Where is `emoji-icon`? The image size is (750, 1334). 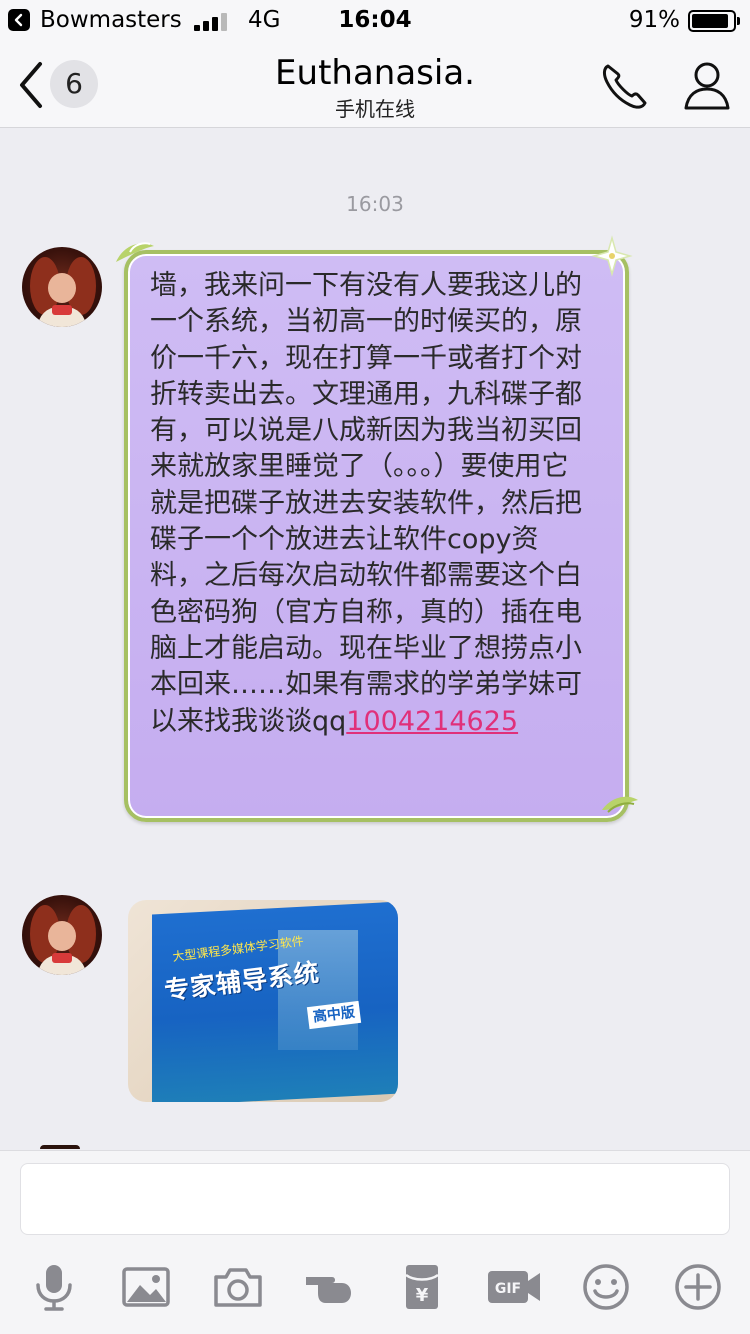
emoji-icon is located at coordinates (606, 1287).